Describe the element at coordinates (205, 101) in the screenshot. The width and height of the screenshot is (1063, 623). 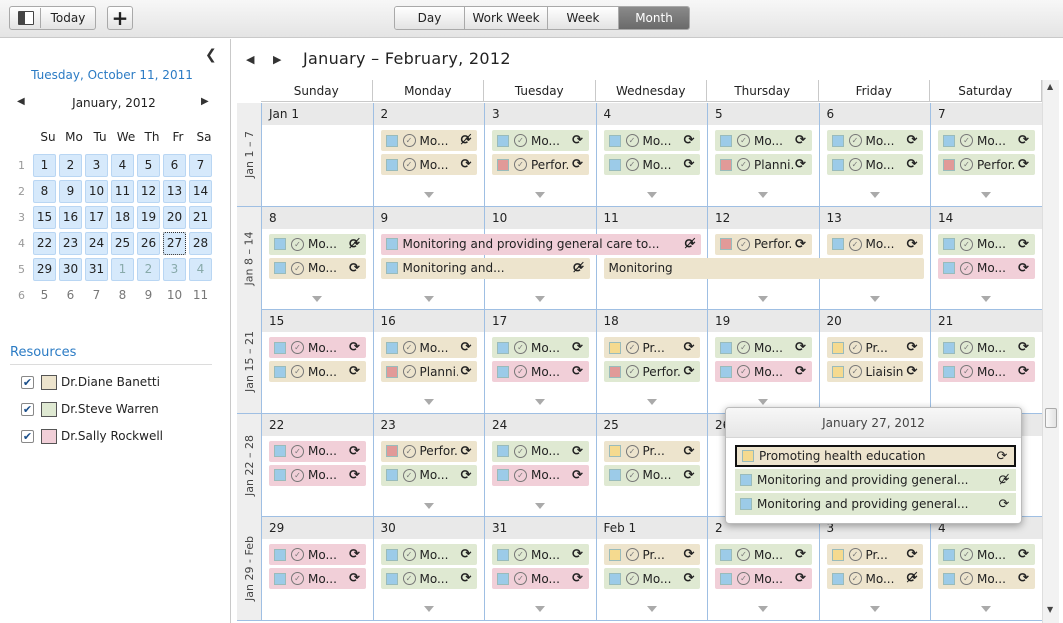
I see `mini-next-month-icon: ▶` at that location.